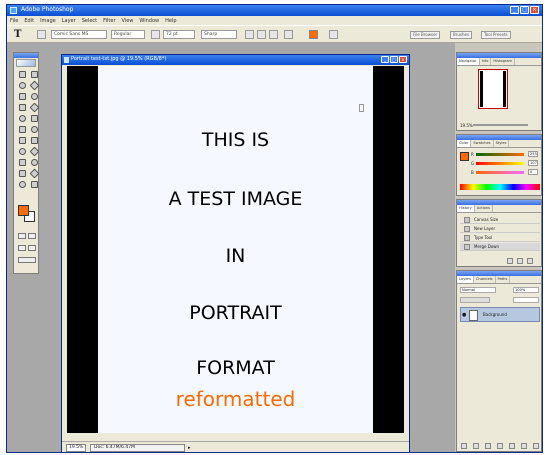 The height and width of the screenshot is (455, 549). I want to click on history-item-selected: Merge Down, so click(500, 247).